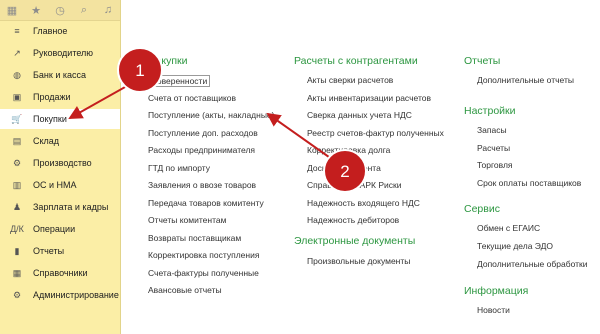 This screenshot has width=600, height=334. Describe the element at coordinates (203, 273) in the screenshot. I see `link-purchases: Счета-фактуры полученные` at that location.